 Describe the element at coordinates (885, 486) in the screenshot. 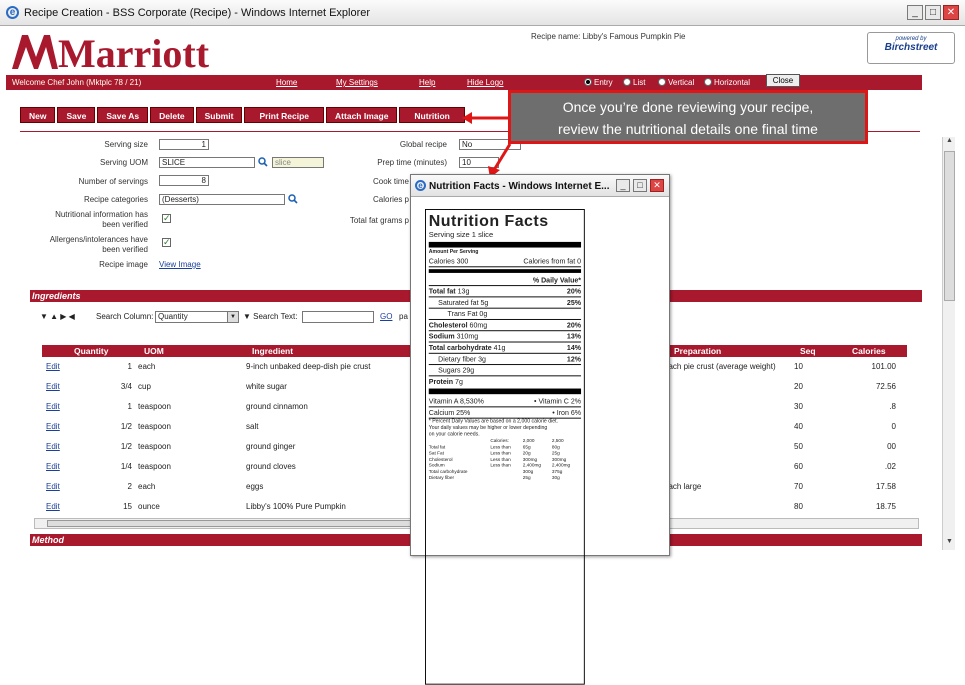

I see `calories-cell: 17.58` at that location.